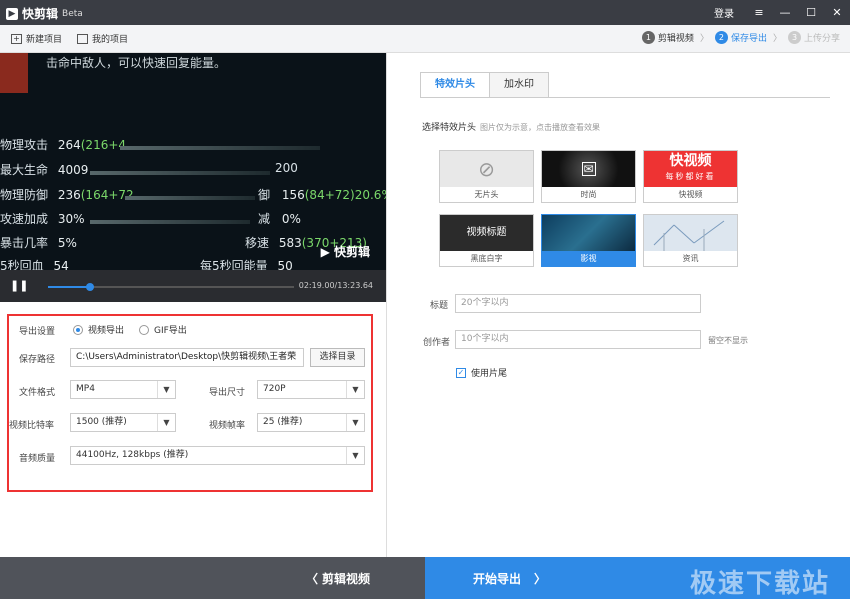 This screenshot has height=600, width=850. I want to click on tab-watermark: 加水印, so click(519, 85).